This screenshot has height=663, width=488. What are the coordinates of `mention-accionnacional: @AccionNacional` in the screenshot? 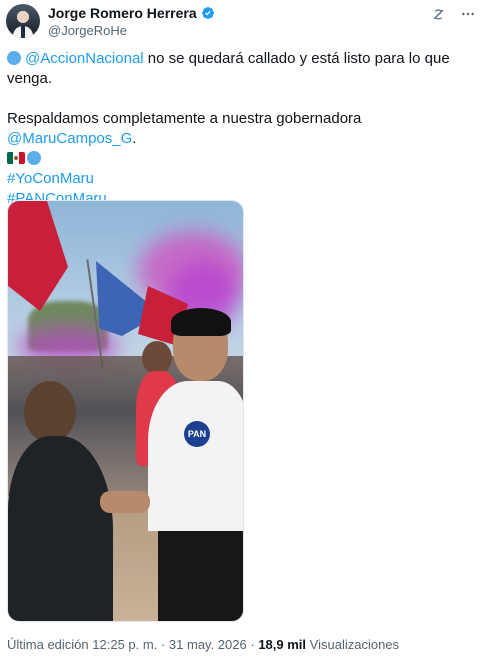 It's located at (84, 58).